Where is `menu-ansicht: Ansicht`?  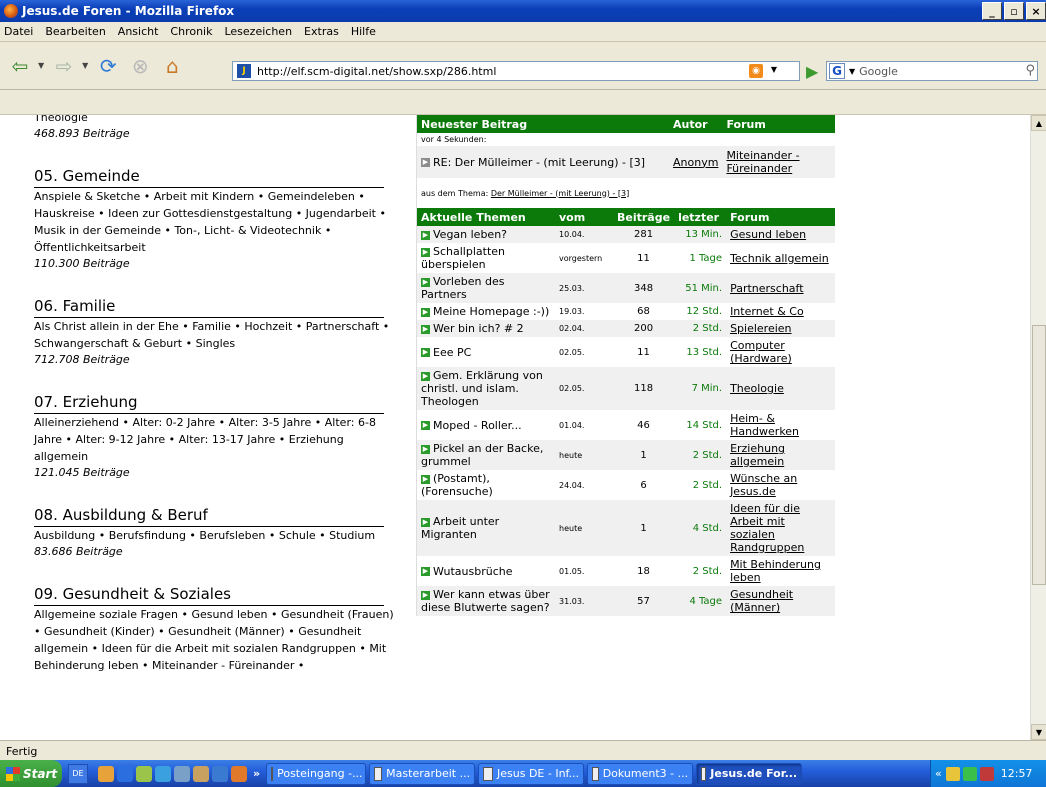 menu-ansicht: Ansicht is located at coordinates (138, 31).